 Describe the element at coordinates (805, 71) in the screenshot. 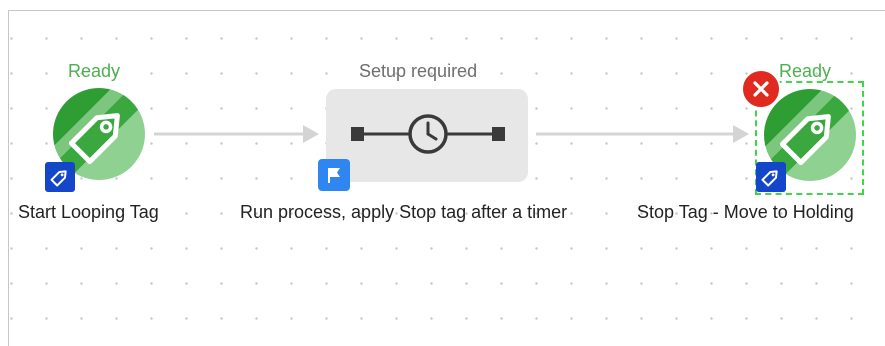

I see `stop-node-status: Ready` at that location.